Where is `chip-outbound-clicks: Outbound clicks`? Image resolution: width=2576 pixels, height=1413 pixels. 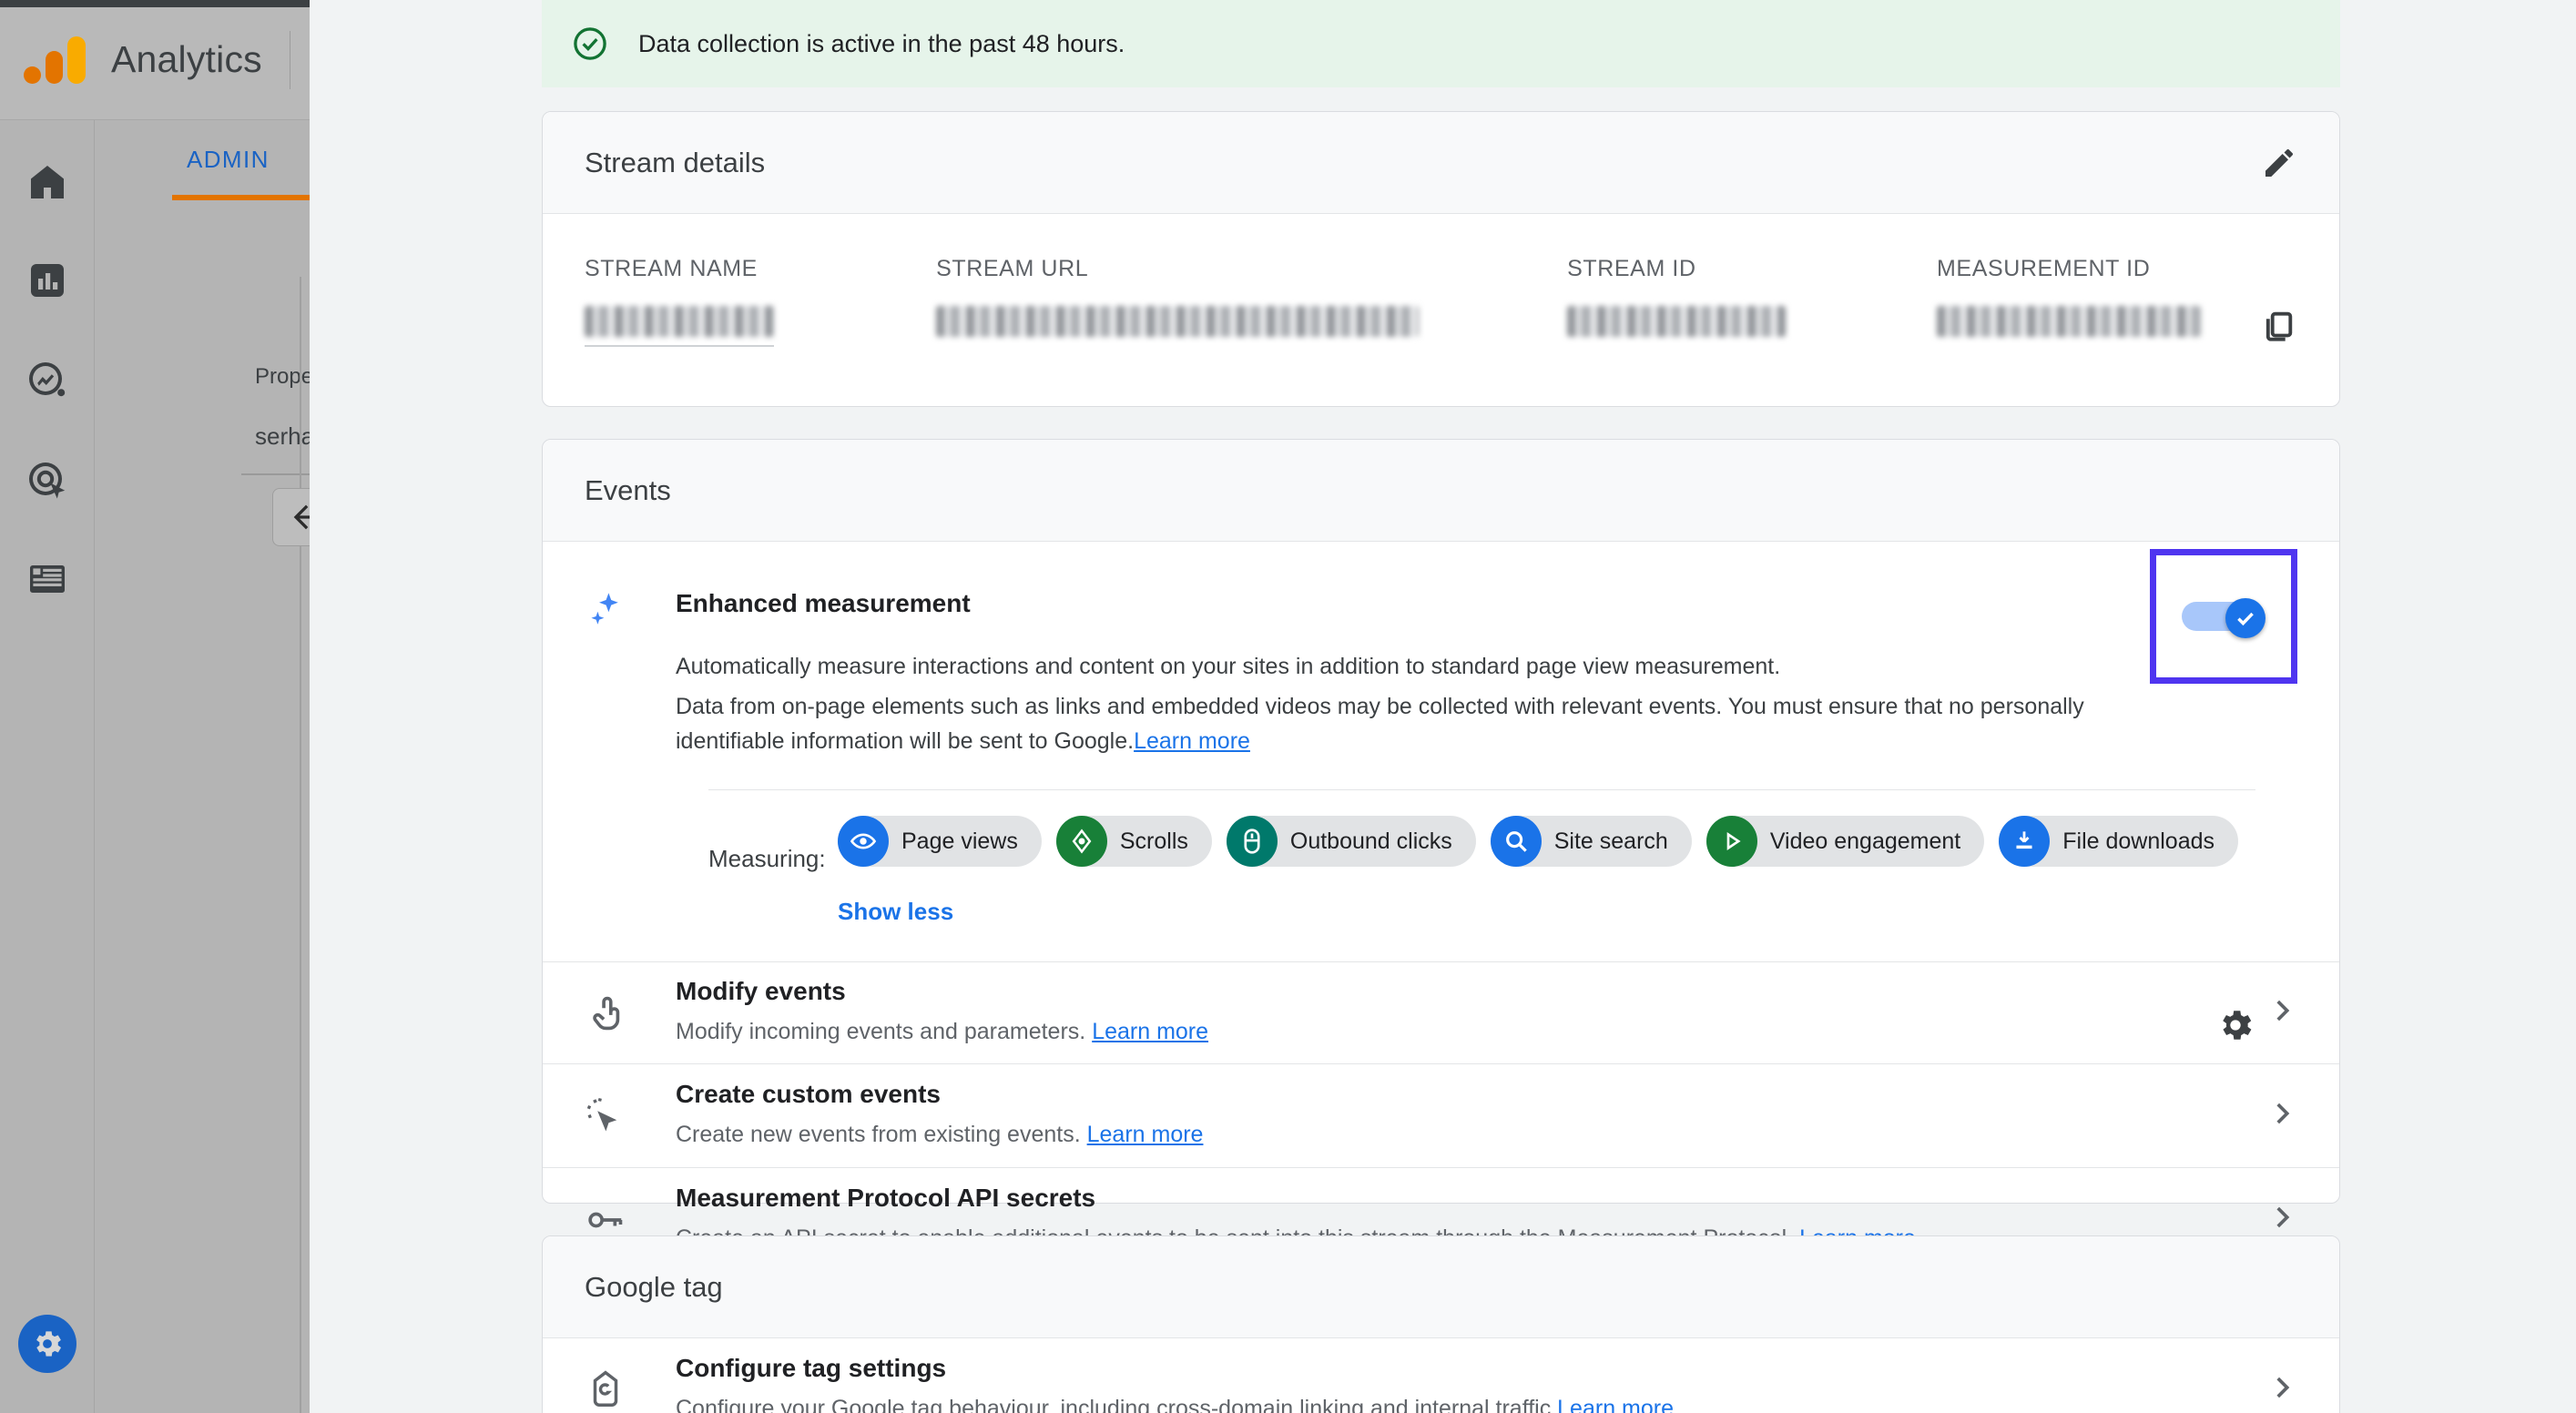 chip-outbound-clicks: Outbound clicks is located at coordinates (1351, 841).